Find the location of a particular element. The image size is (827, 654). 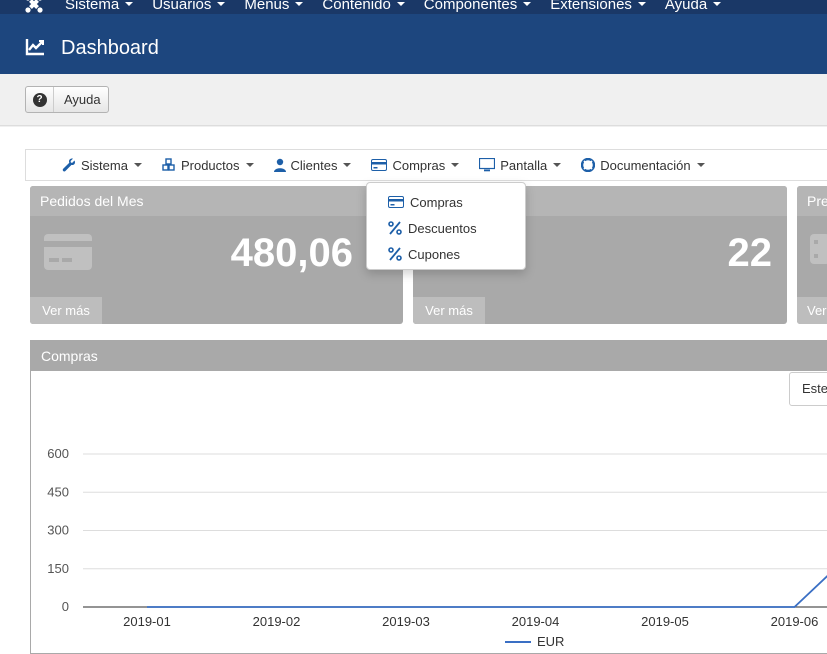

dropdown-item-label: Compras is located at coordinates (436, 202).